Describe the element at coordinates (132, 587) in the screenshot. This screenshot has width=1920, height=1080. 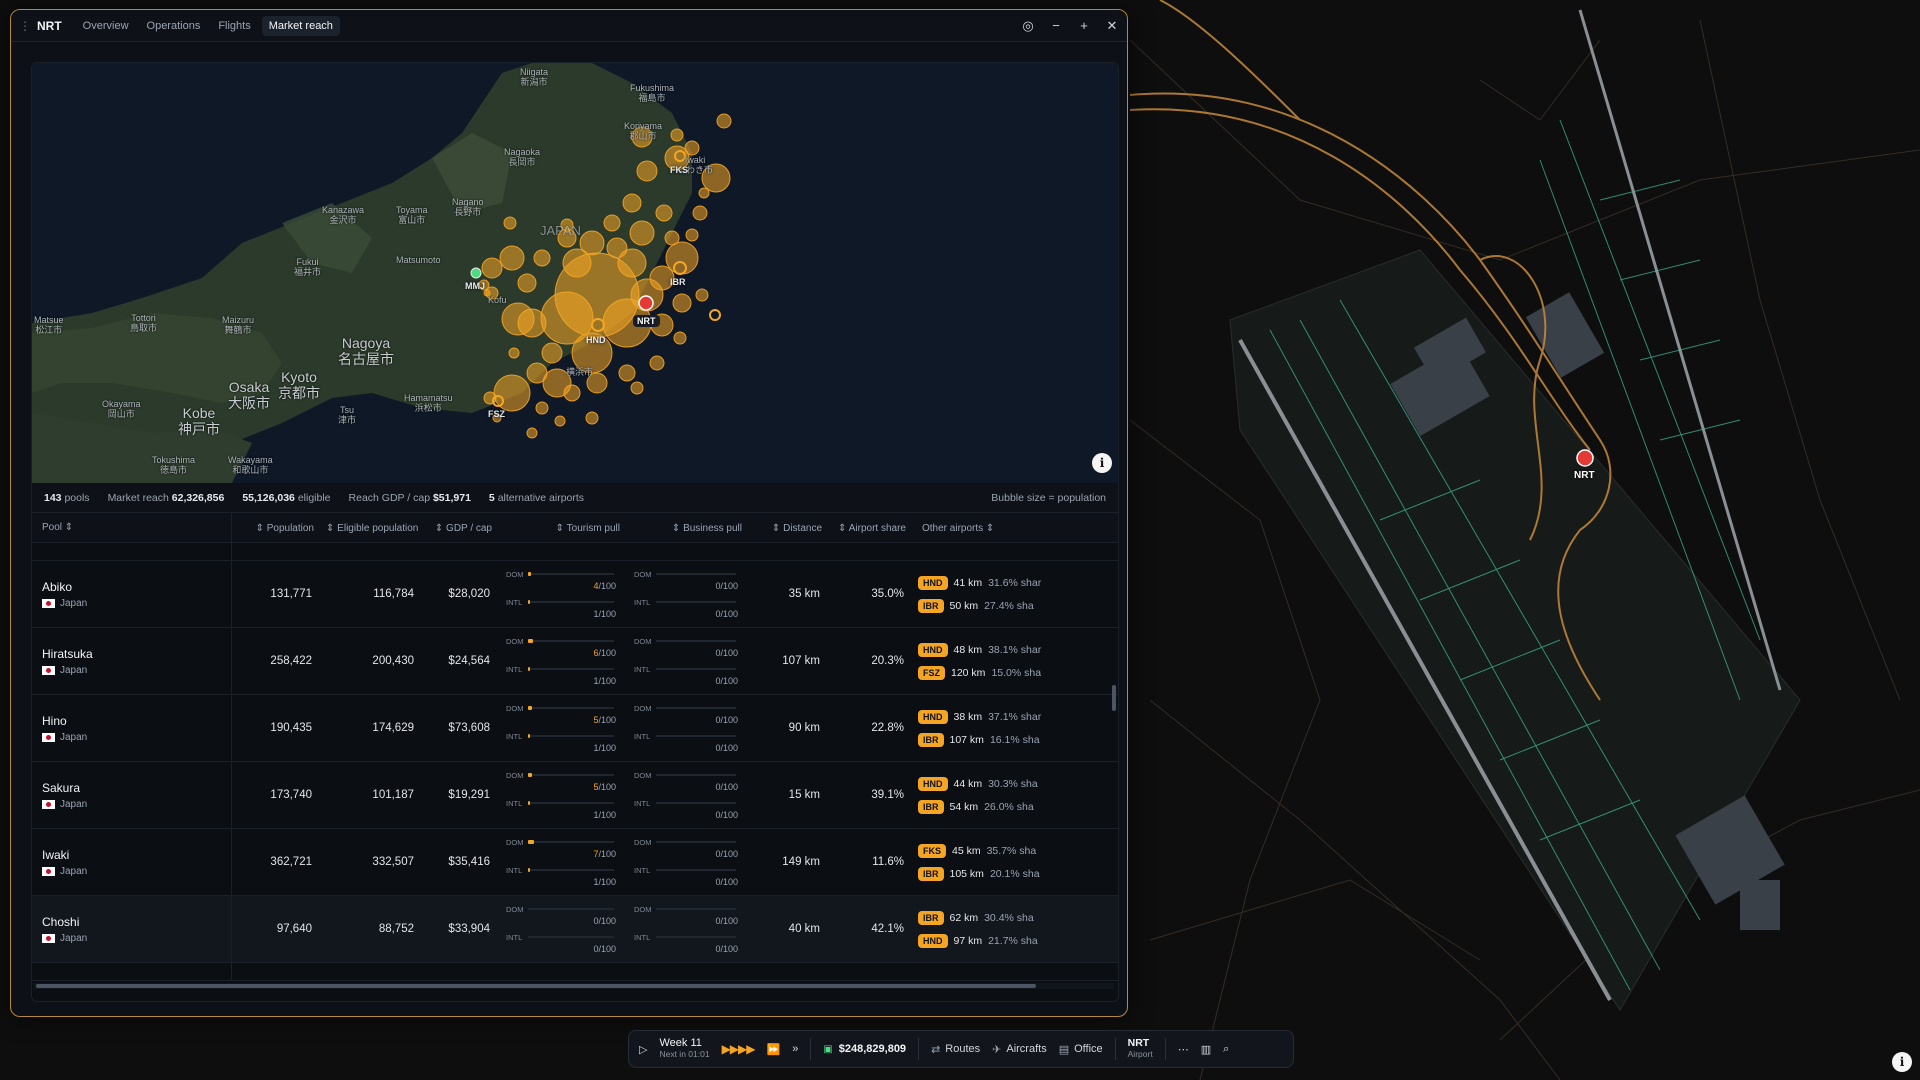
I see `pool-name: Abiko` at that location.